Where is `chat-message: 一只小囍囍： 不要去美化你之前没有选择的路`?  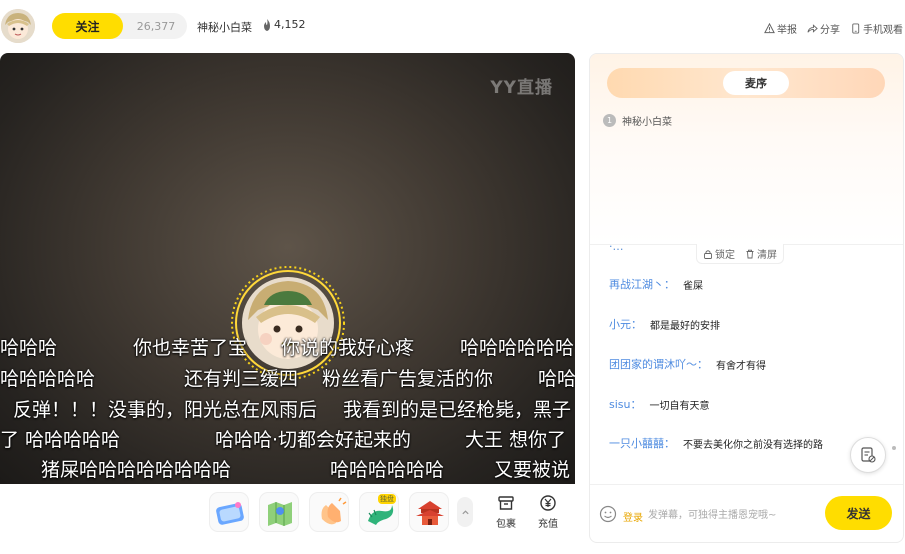 chat-message: 一只小囍囍： 不要去美化你之前没有选择的路 is located at coordinates (716, 443).